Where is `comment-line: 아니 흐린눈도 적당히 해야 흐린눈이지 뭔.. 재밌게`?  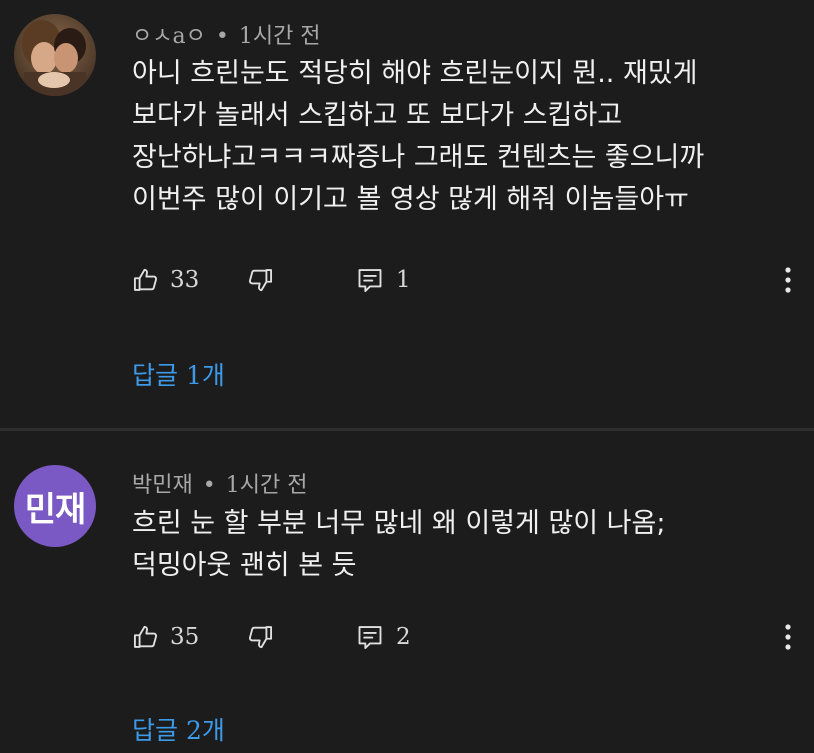
comment-line: 아니 흐린눈도 적당히 해야 흐린눈이지 뭔.. 재밌게 is located at coordinates (415, 73).